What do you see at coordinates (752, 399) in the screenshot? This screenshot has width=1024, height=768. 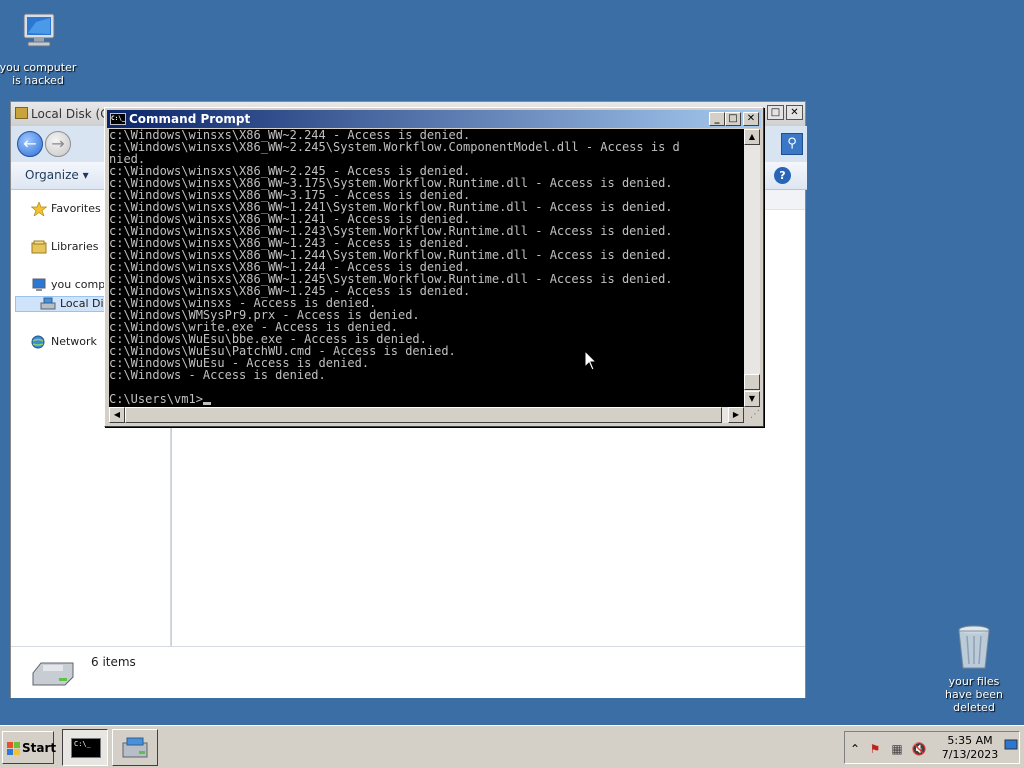 I see `scroll-down-arrow-icon: ▼` at bounding box center [752, 399].